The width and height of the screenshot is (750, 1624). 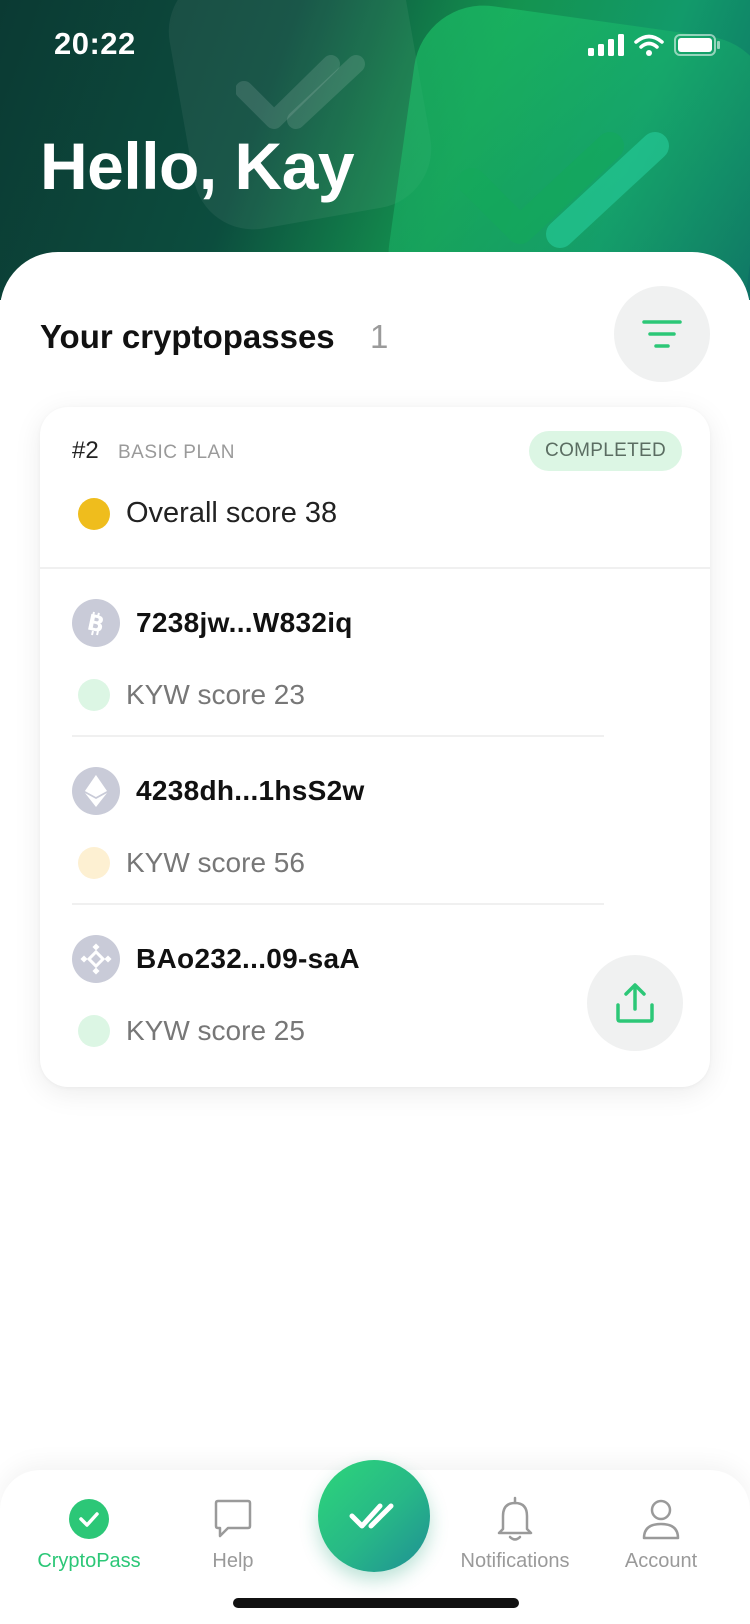 I want to click on wallet-address: 4238dh...1hsS2w, so click(x=250, y=790).